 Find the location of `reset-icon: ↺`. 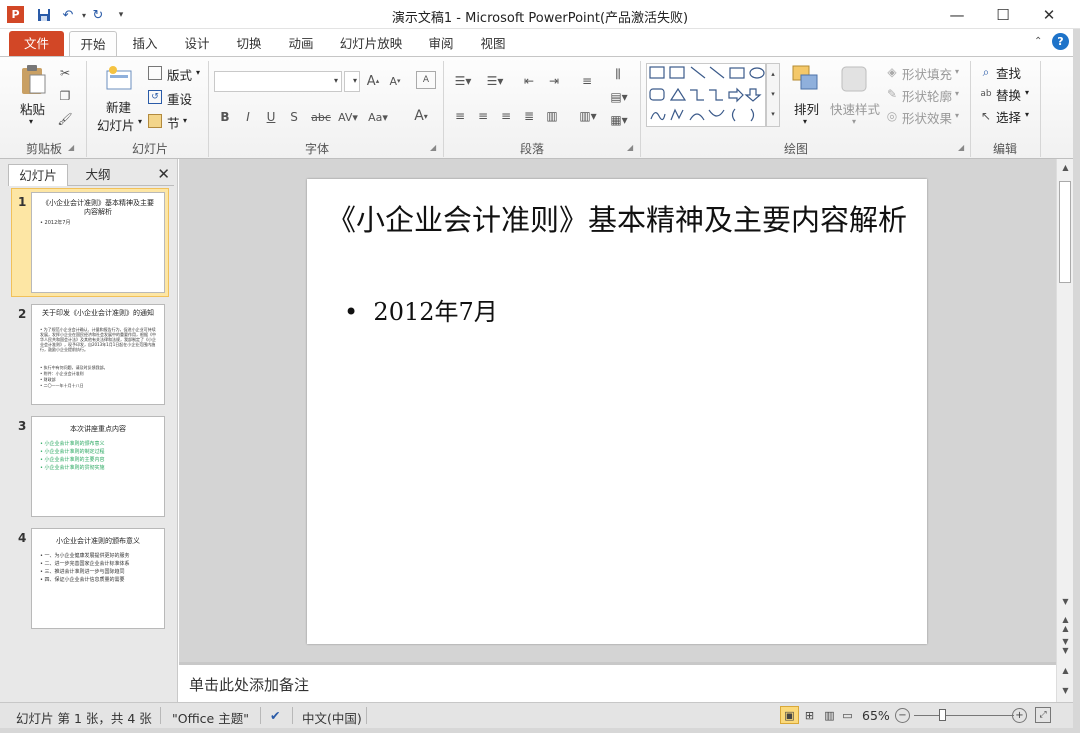

reset-icon: ↺ is located at coordinates (155, 97).